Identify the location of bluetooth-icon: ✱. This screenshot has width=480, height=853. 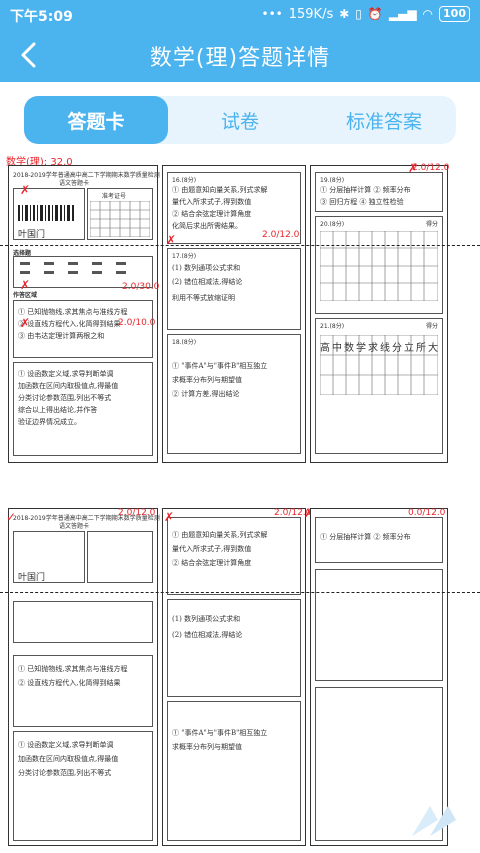
(344, 14).